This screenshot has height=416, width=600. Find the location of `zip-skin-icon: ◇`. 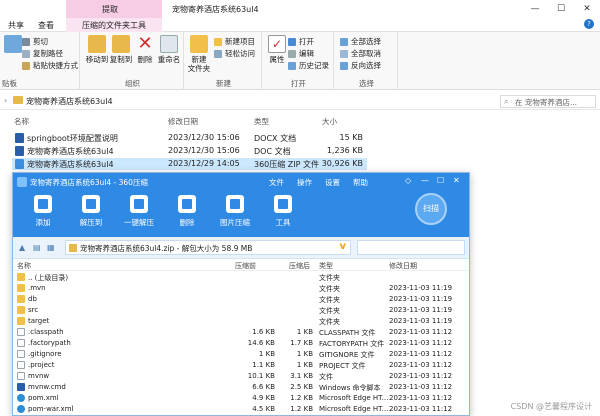

zip-skin-icon: ◇ is located at coordinates (408, 180).